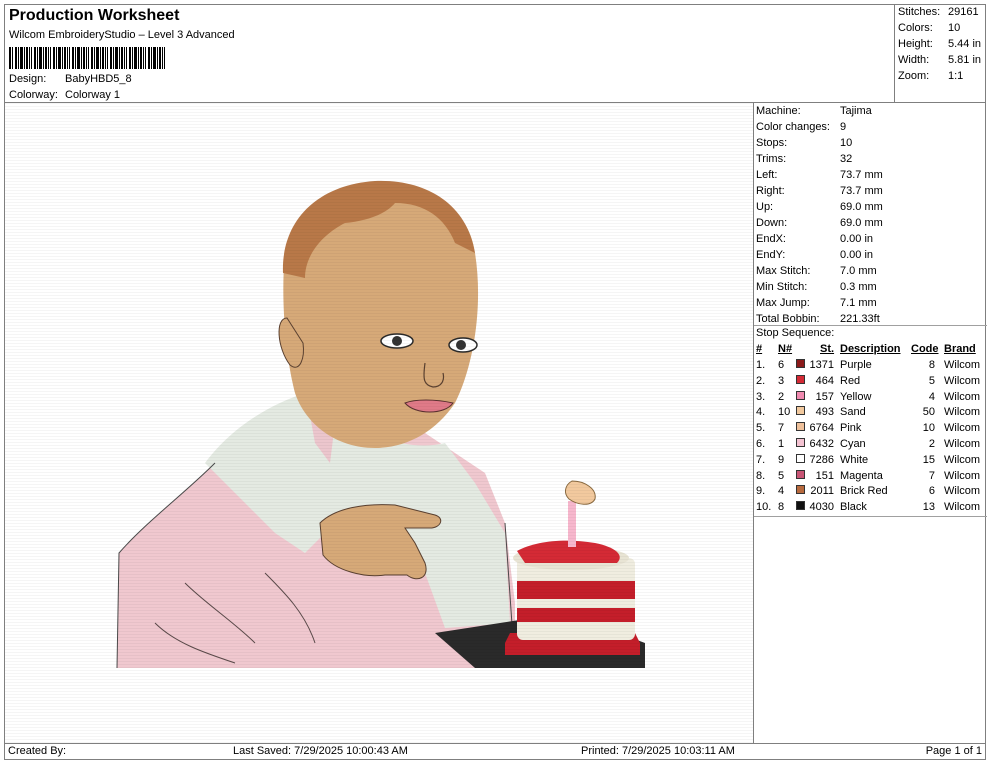  I want to click on stop-num: 10., so click(764, 507).